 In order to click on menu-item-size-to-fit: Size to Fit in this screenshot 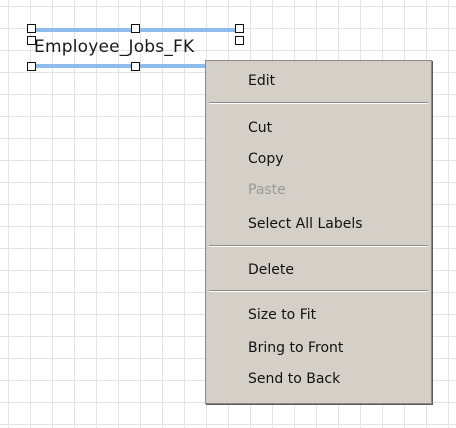, I will do `click(318, 315)`.